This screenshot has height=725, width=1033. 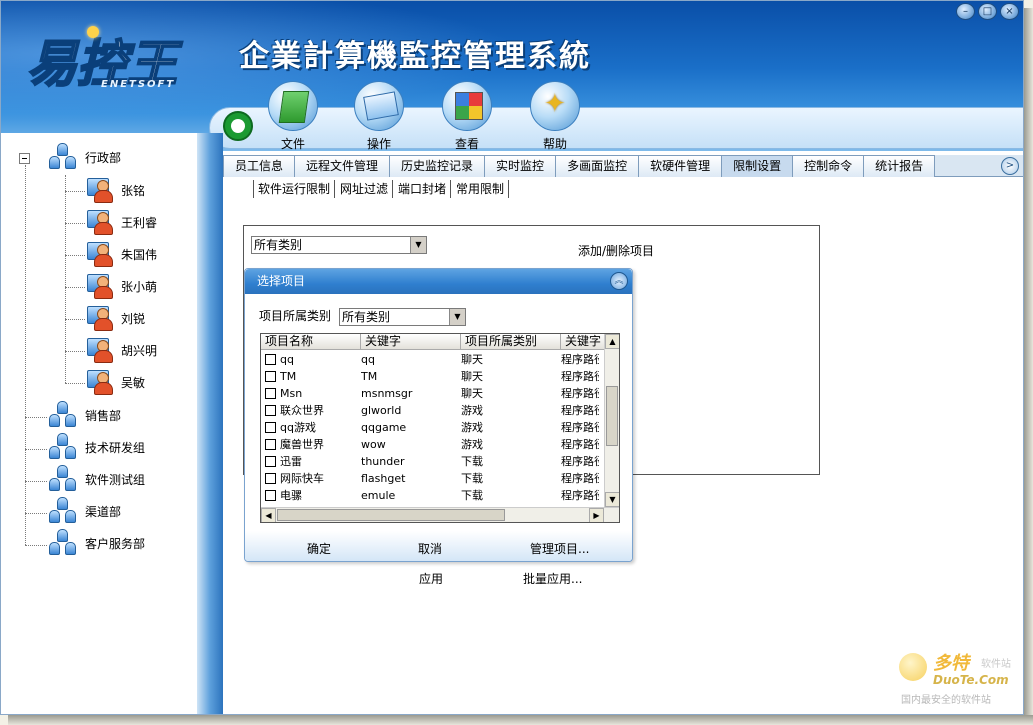 What do you see at coordinates (116, 318) in the screenshot?
I see `tree-node-member: 刘锐` at bounding box center [116, 318].